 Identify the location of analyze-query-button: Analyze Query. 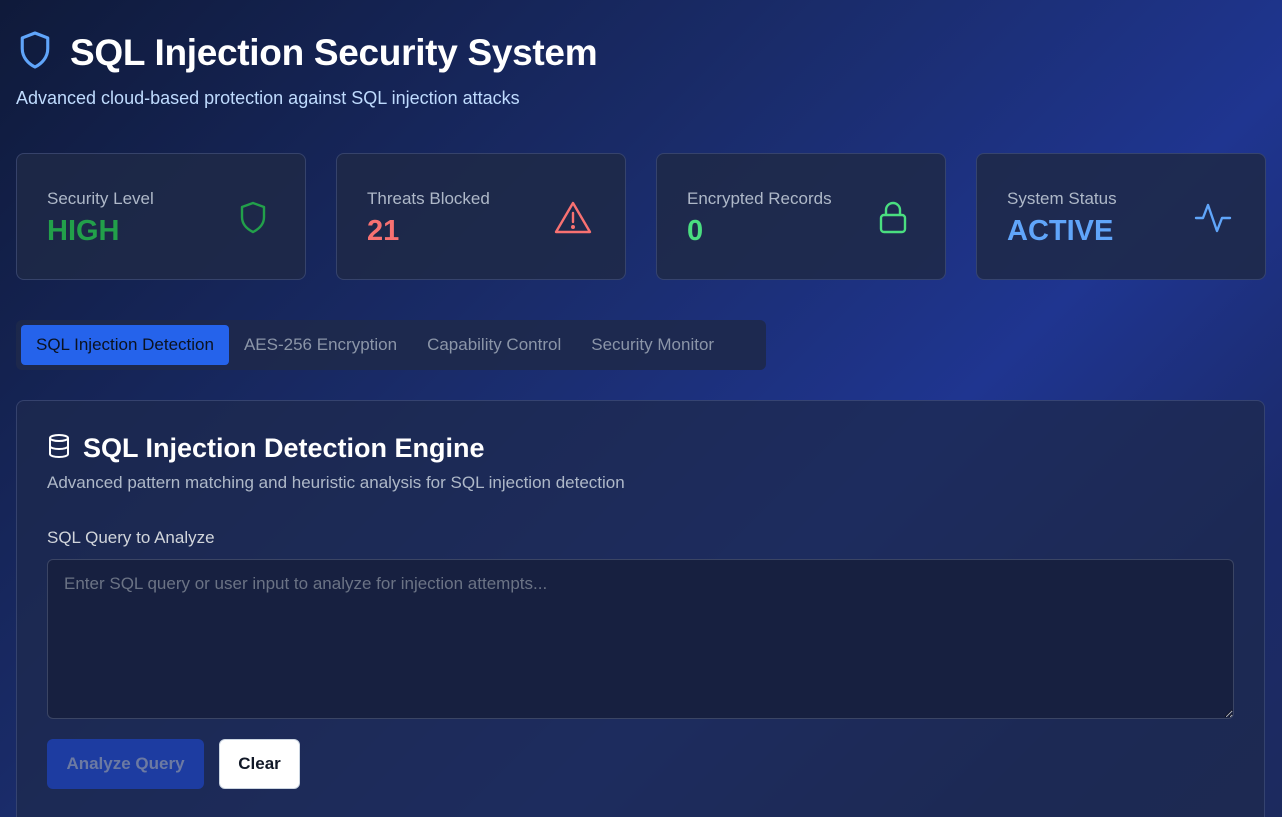
(125, 764).